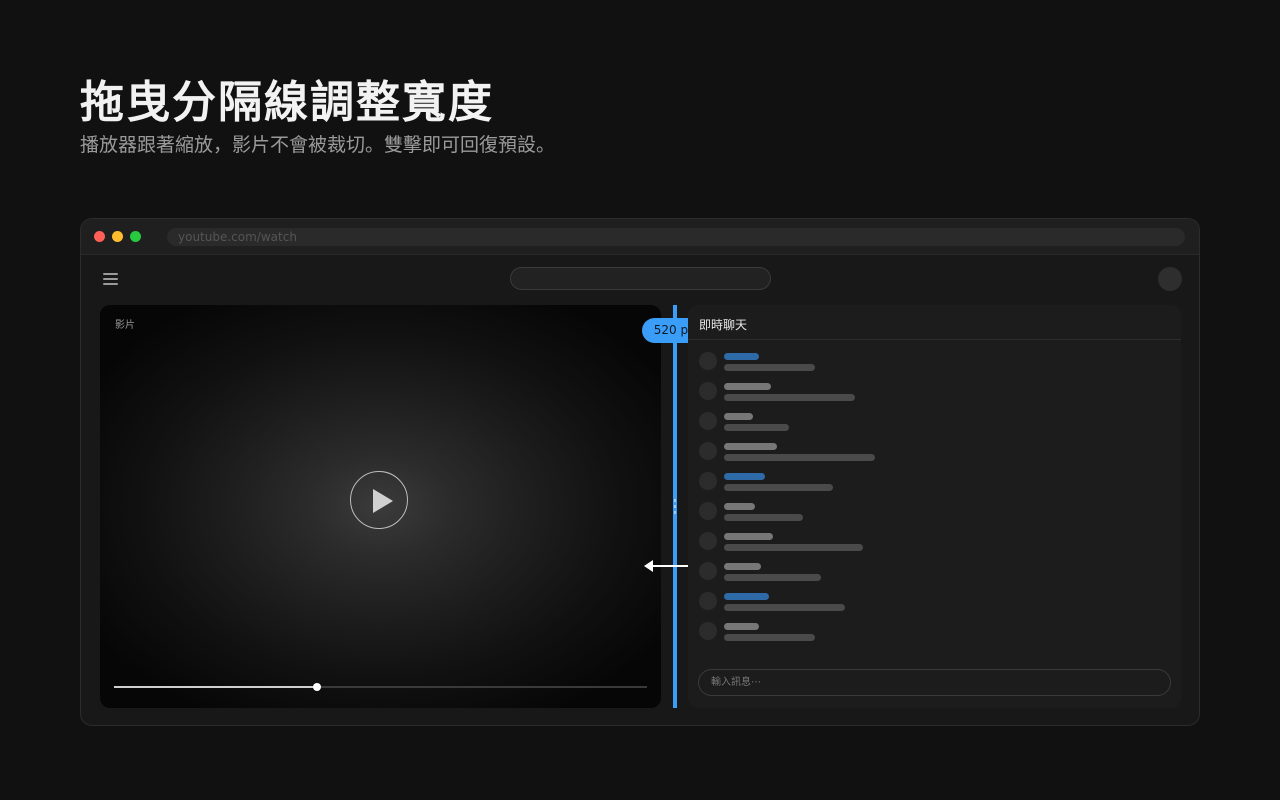  What do you see at coordinates (1170, 279) in the screenshot?
I see `avatar` at bounding box center [1170, 279].